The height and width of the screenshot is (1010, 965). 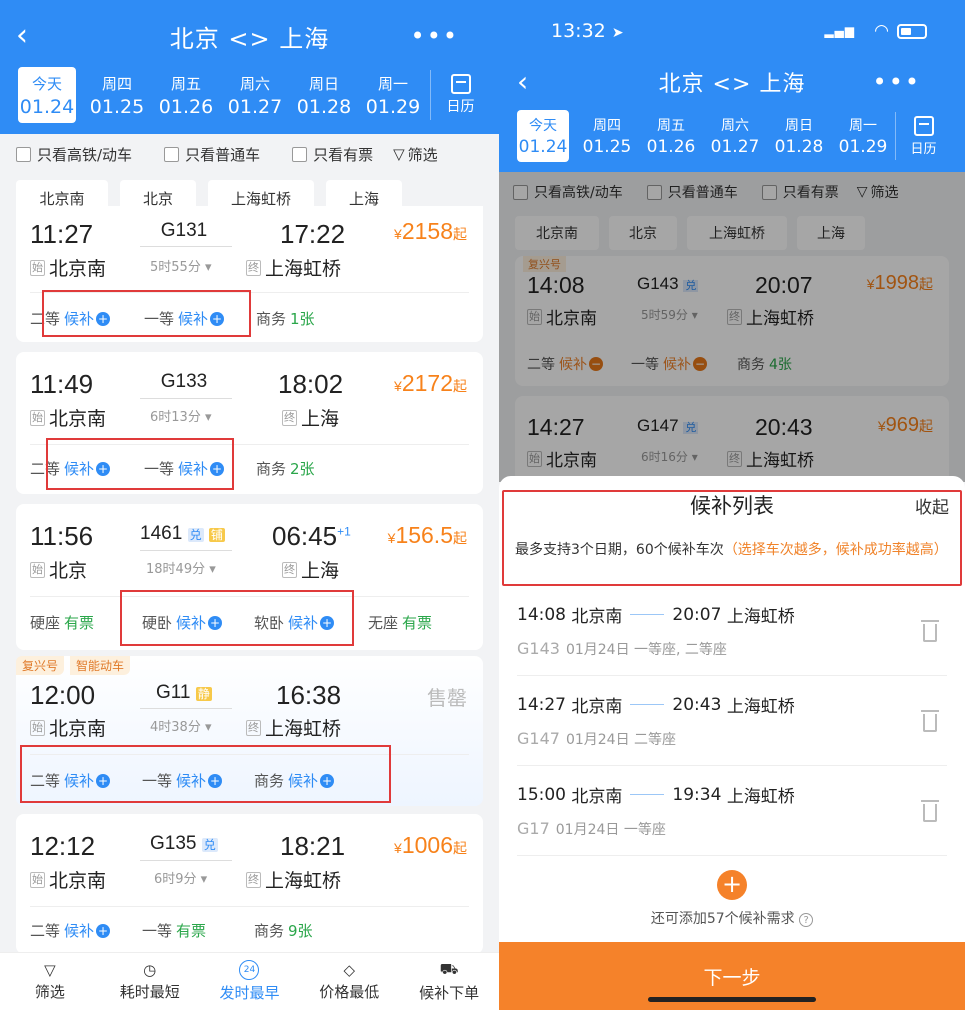 What do you see at coordinates (103, 930) in the screenshot?
I see `plus-icon: +` at bounding box center [103, 930].